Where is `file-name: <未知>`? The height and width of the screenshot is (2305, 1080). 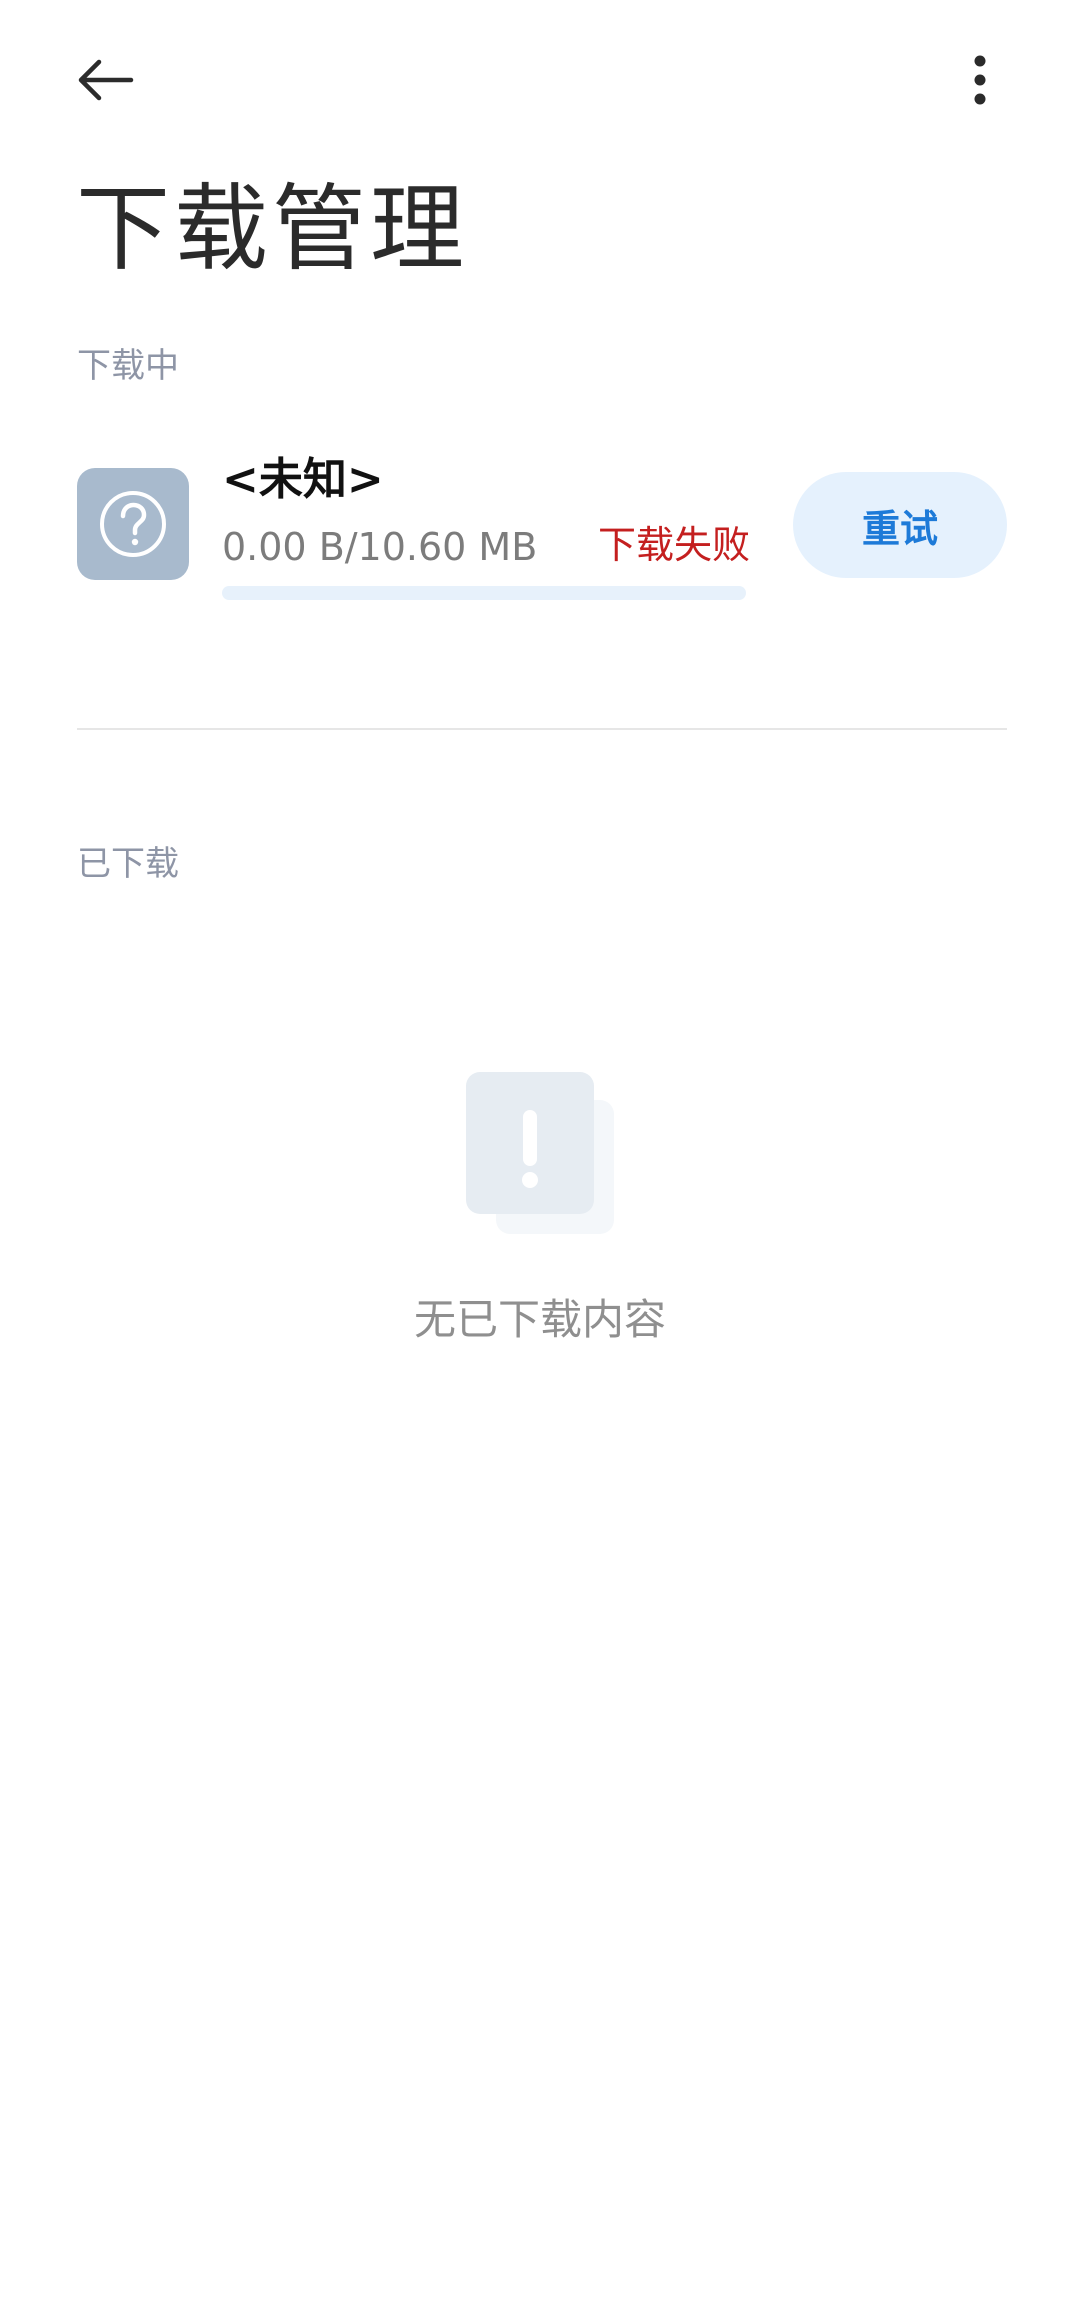
file-name: <未知> is located at coordinates (303, 479).